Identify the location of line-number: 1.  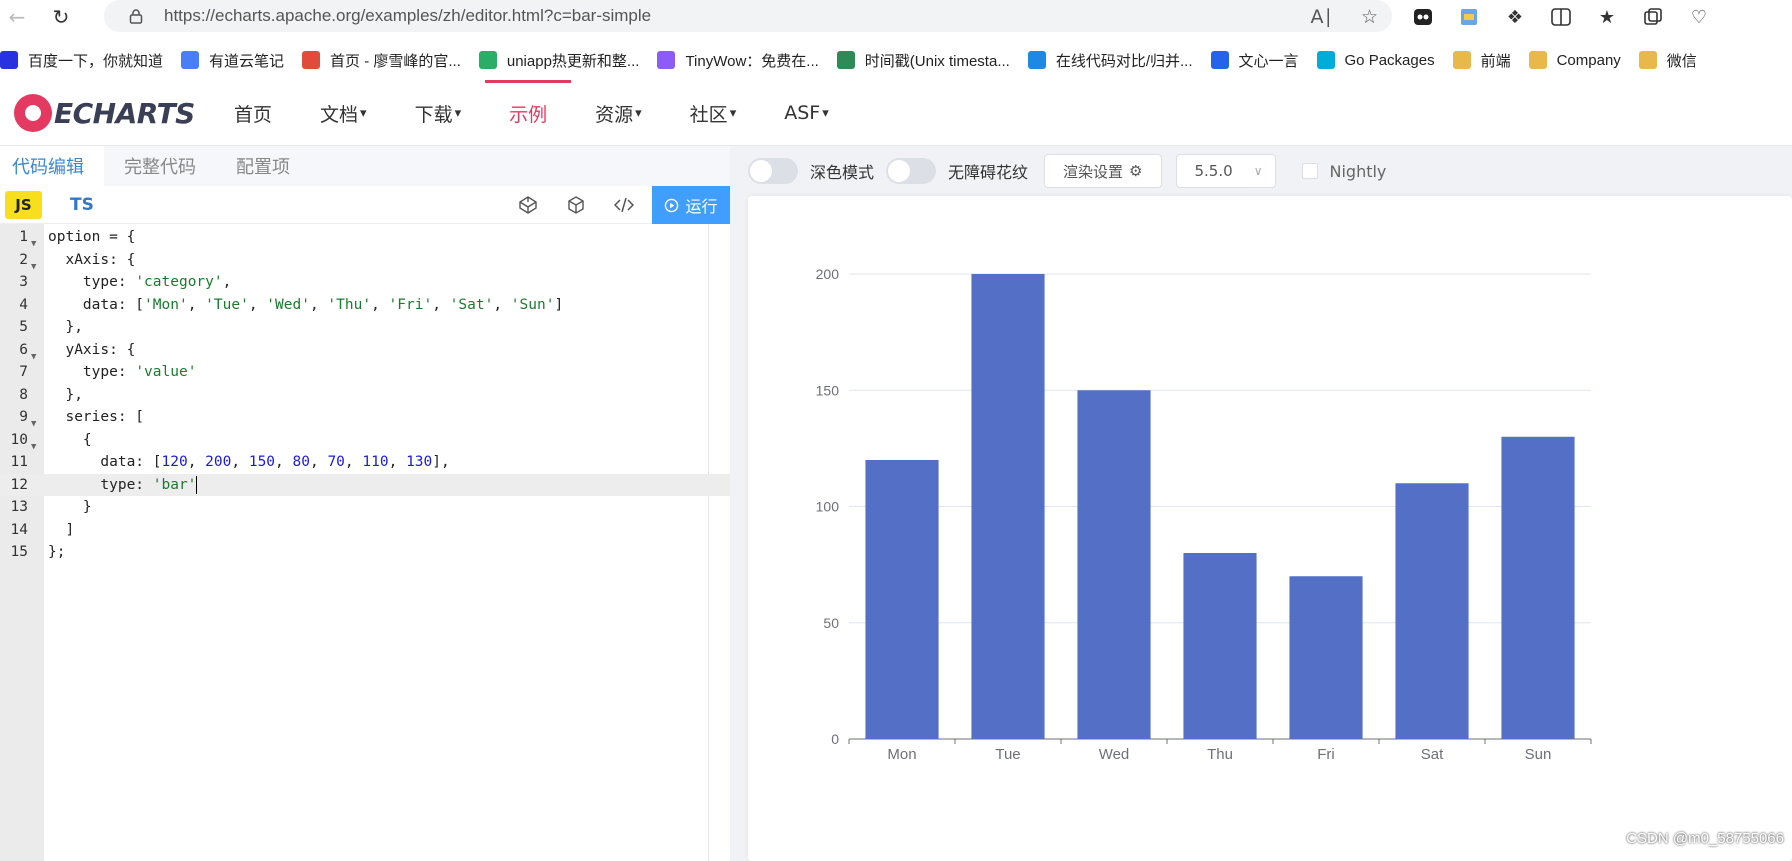
(23, 237).